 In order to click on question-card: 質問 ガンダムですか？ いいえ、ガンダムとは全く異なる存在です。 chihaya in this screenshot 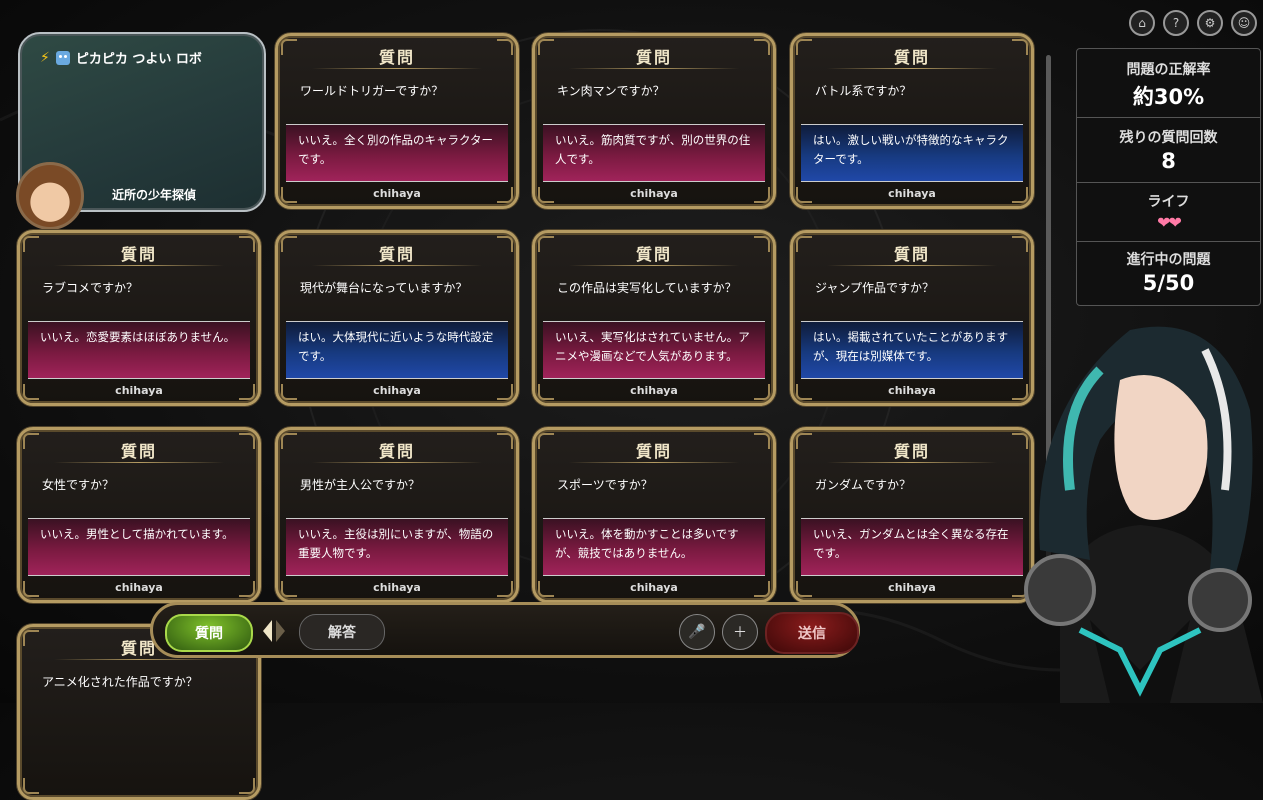, I will do `click(912, 515)`.